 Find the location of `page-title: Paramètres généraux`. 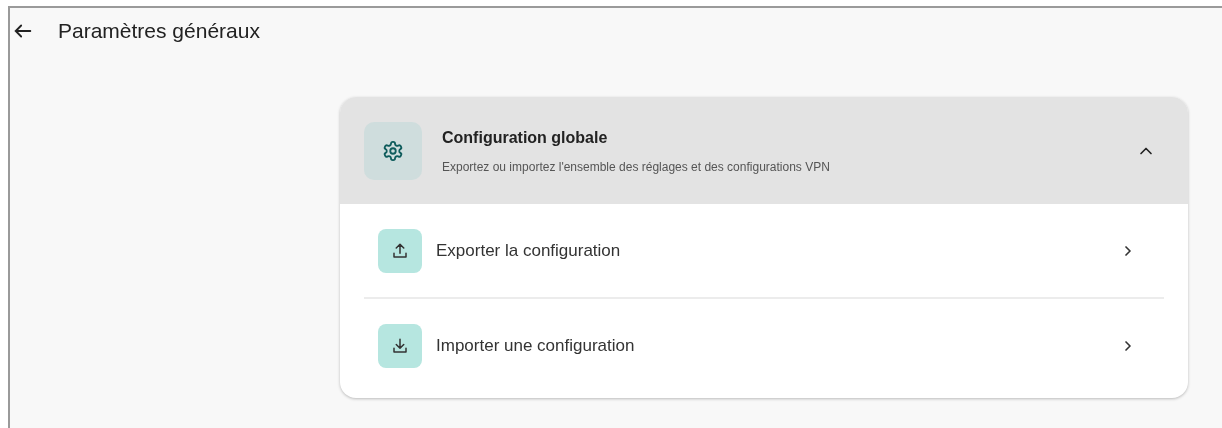

page-title: Paramètres généraux is located at coordinates (159, 31).